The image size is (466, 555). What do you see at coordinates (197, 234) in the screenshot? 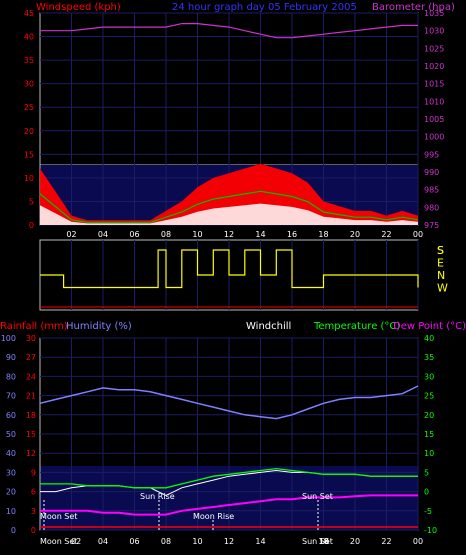
I see `top-x-tick: 10` at bounding box center [197, 234].